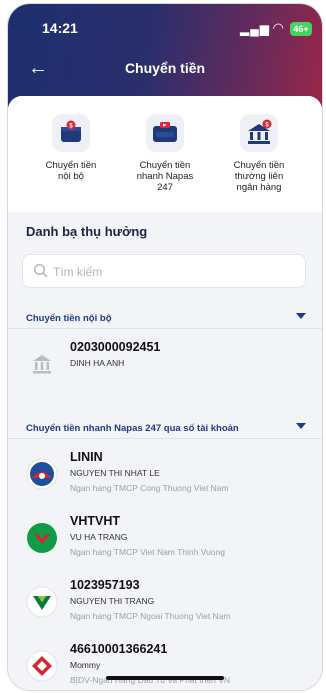 The height and width of the screenshot is (693, 326). I want to click on vietcombank-logo, so click(42, 602).